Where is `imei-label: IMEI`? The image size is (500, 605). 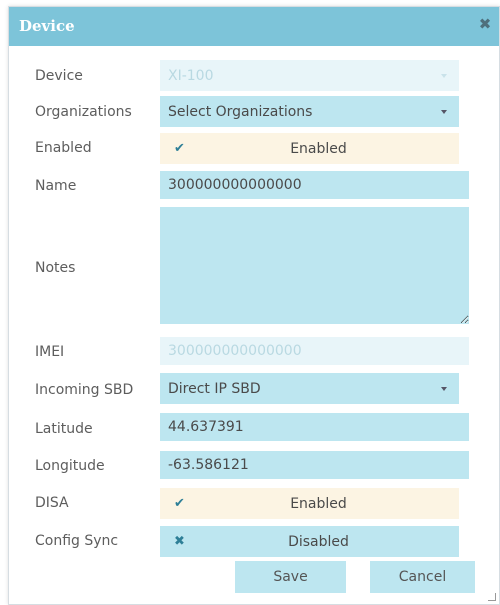
imei-label: IMEI is located at coordinates (50, 352).